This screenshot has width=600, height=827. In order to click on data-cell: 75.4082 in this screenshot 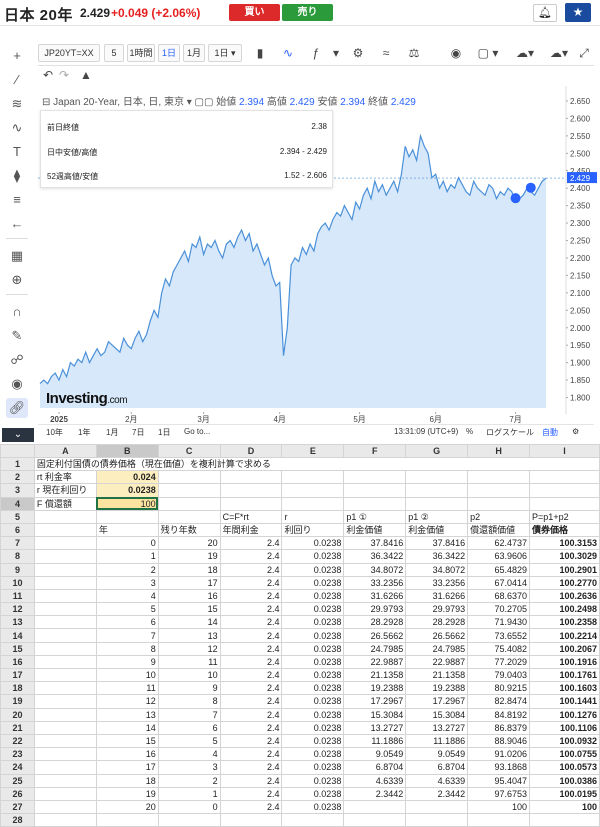, I will do `click(499, 648)`.